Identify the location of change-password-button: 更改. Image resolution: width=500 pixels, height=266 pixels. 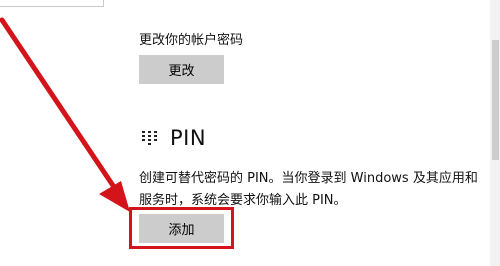
(181, 69).